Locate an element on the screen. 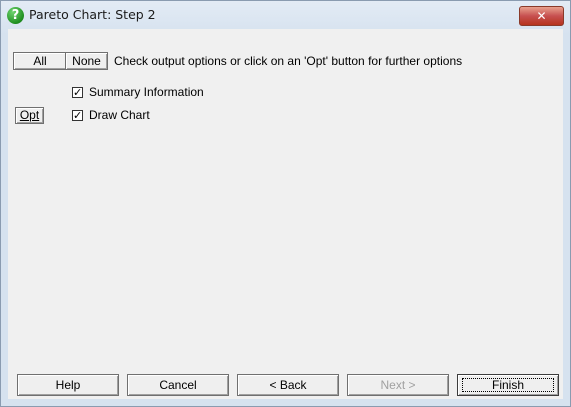 The image size is (571, 407). window-title: Pareto Chart: Step 2 is located at coordinates (92, 14).